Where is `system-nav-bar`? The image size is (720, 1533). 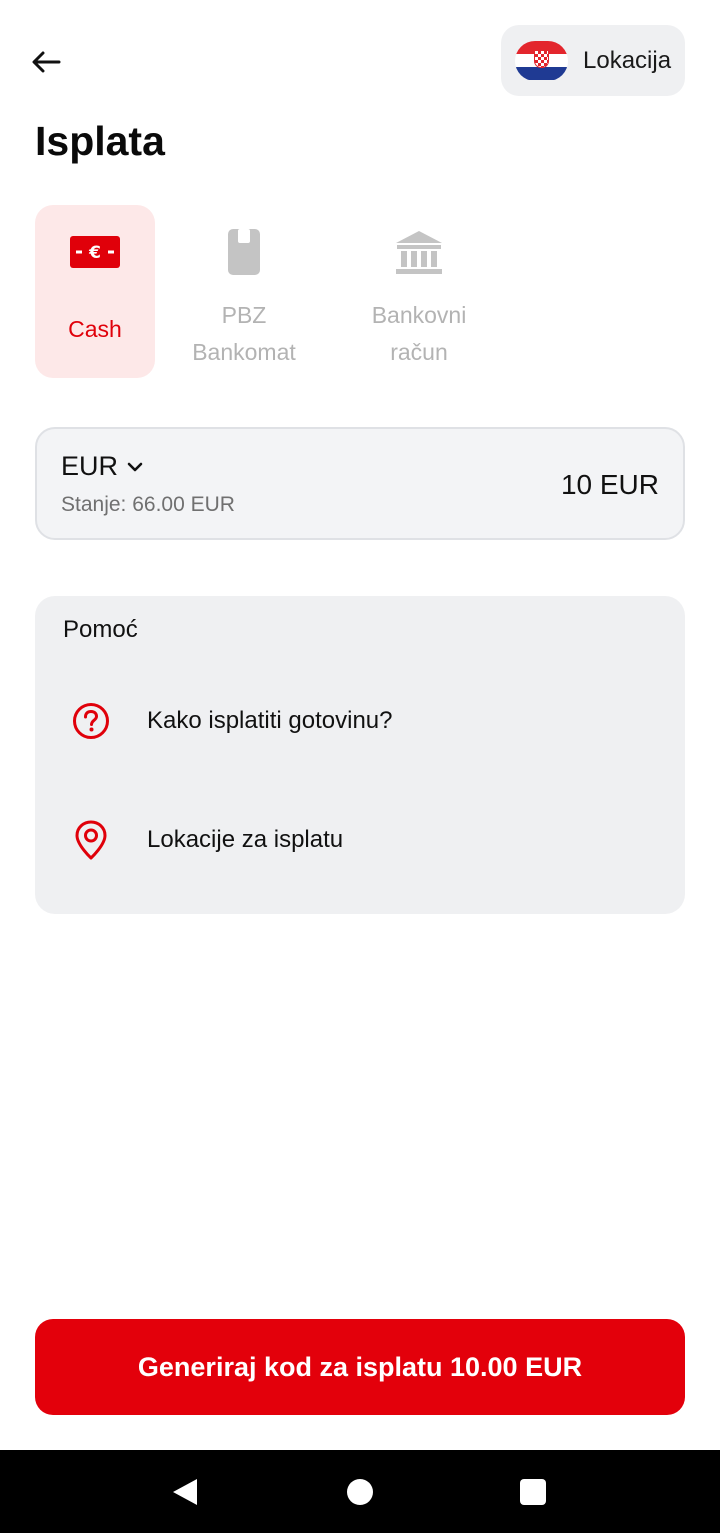
system-nav-bar is located at coordinates (360, 1491).